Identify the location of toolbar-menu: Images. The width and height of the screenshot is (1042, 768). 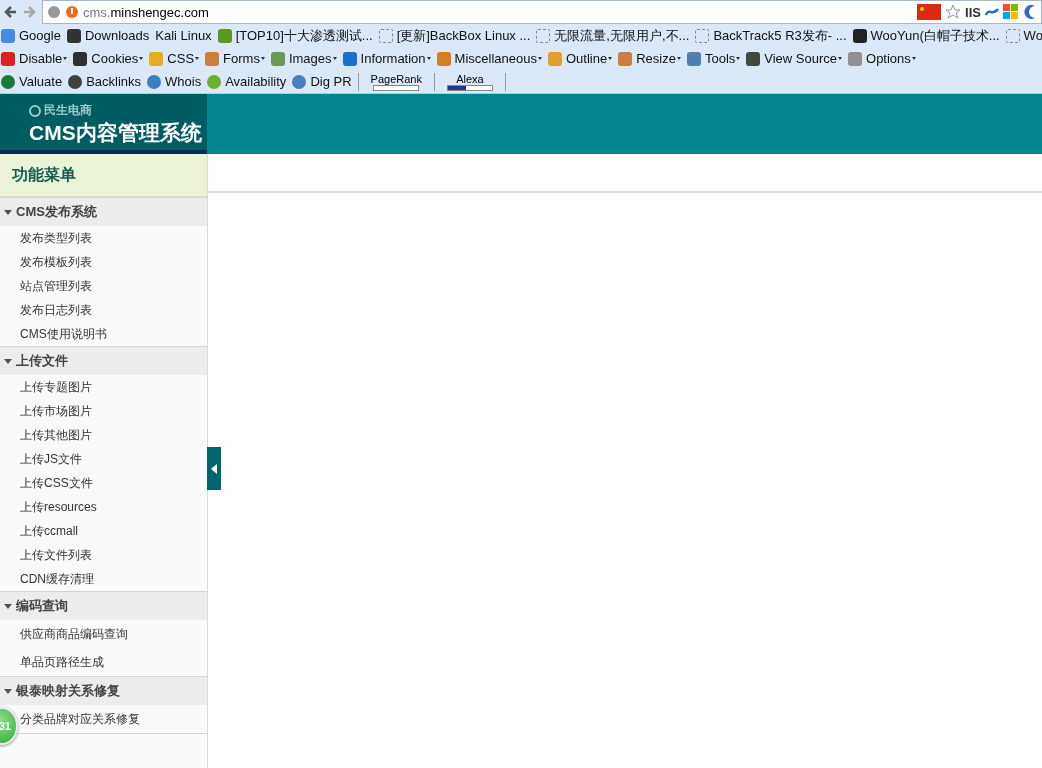
(303, 58).